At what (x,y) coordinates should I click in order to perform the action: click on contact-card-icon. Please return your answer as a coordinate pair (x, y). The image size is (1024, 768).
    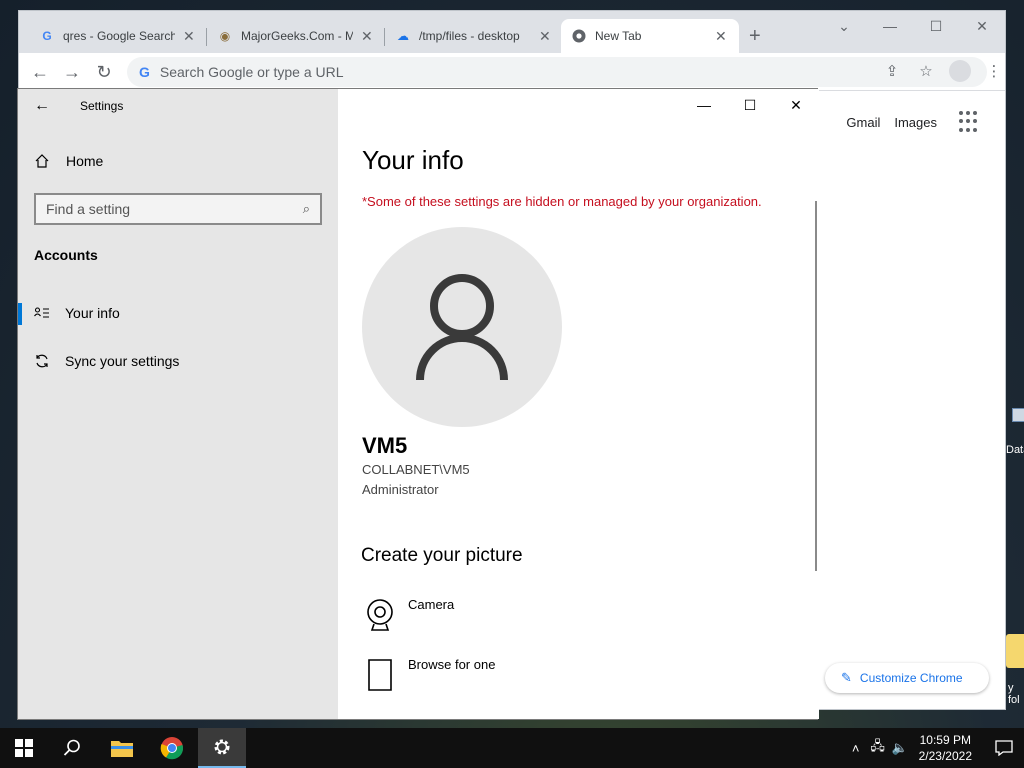
    Looking at the image, I should click on (42, 313).